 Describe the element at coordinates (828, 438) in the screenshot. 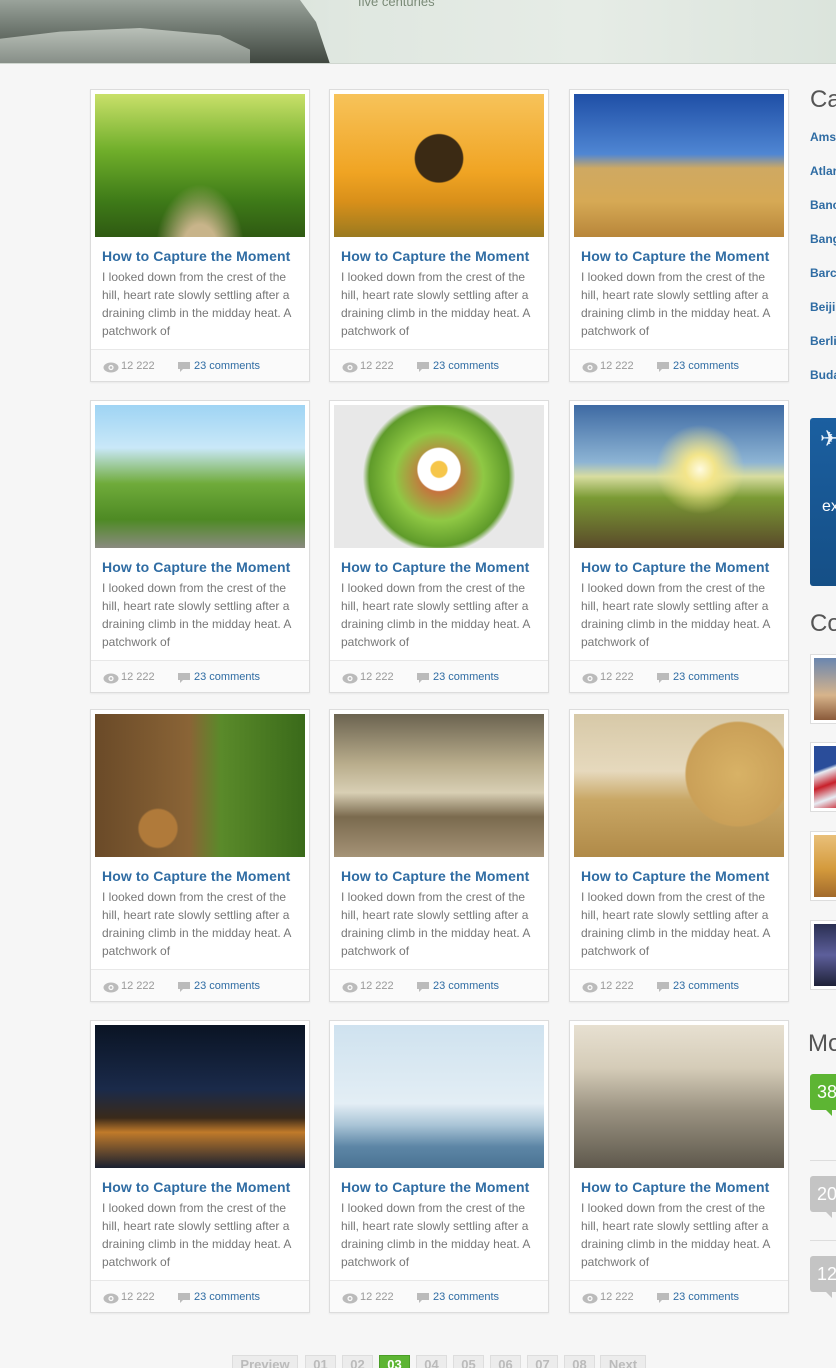

I see `airplane-icon: ✈` at that location.